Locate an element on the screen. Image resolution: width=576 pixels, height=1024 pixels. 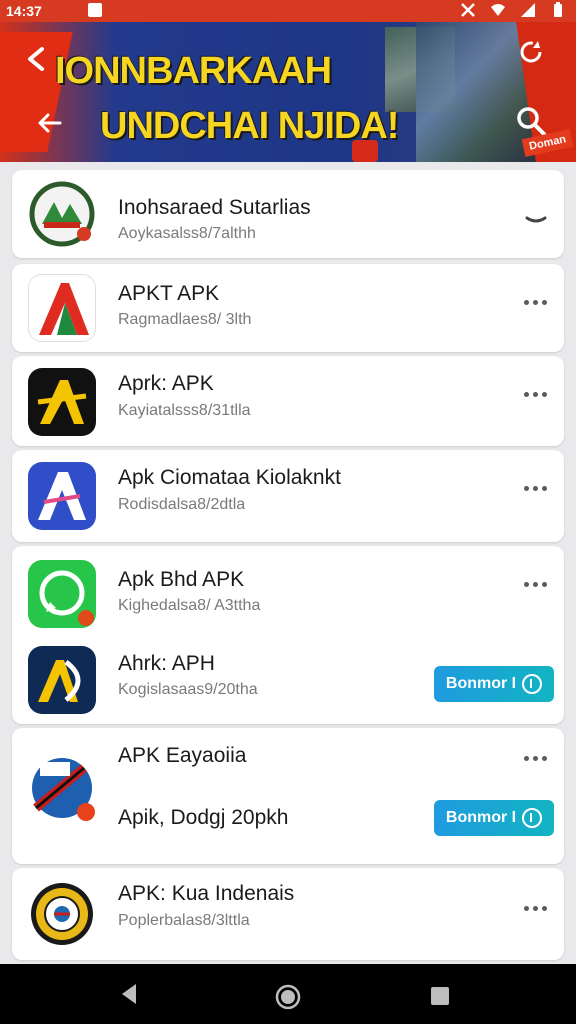
list-item: Apk Bhd APK Kighedalsa8/ A3ttha is located at coordinates (288, 589).